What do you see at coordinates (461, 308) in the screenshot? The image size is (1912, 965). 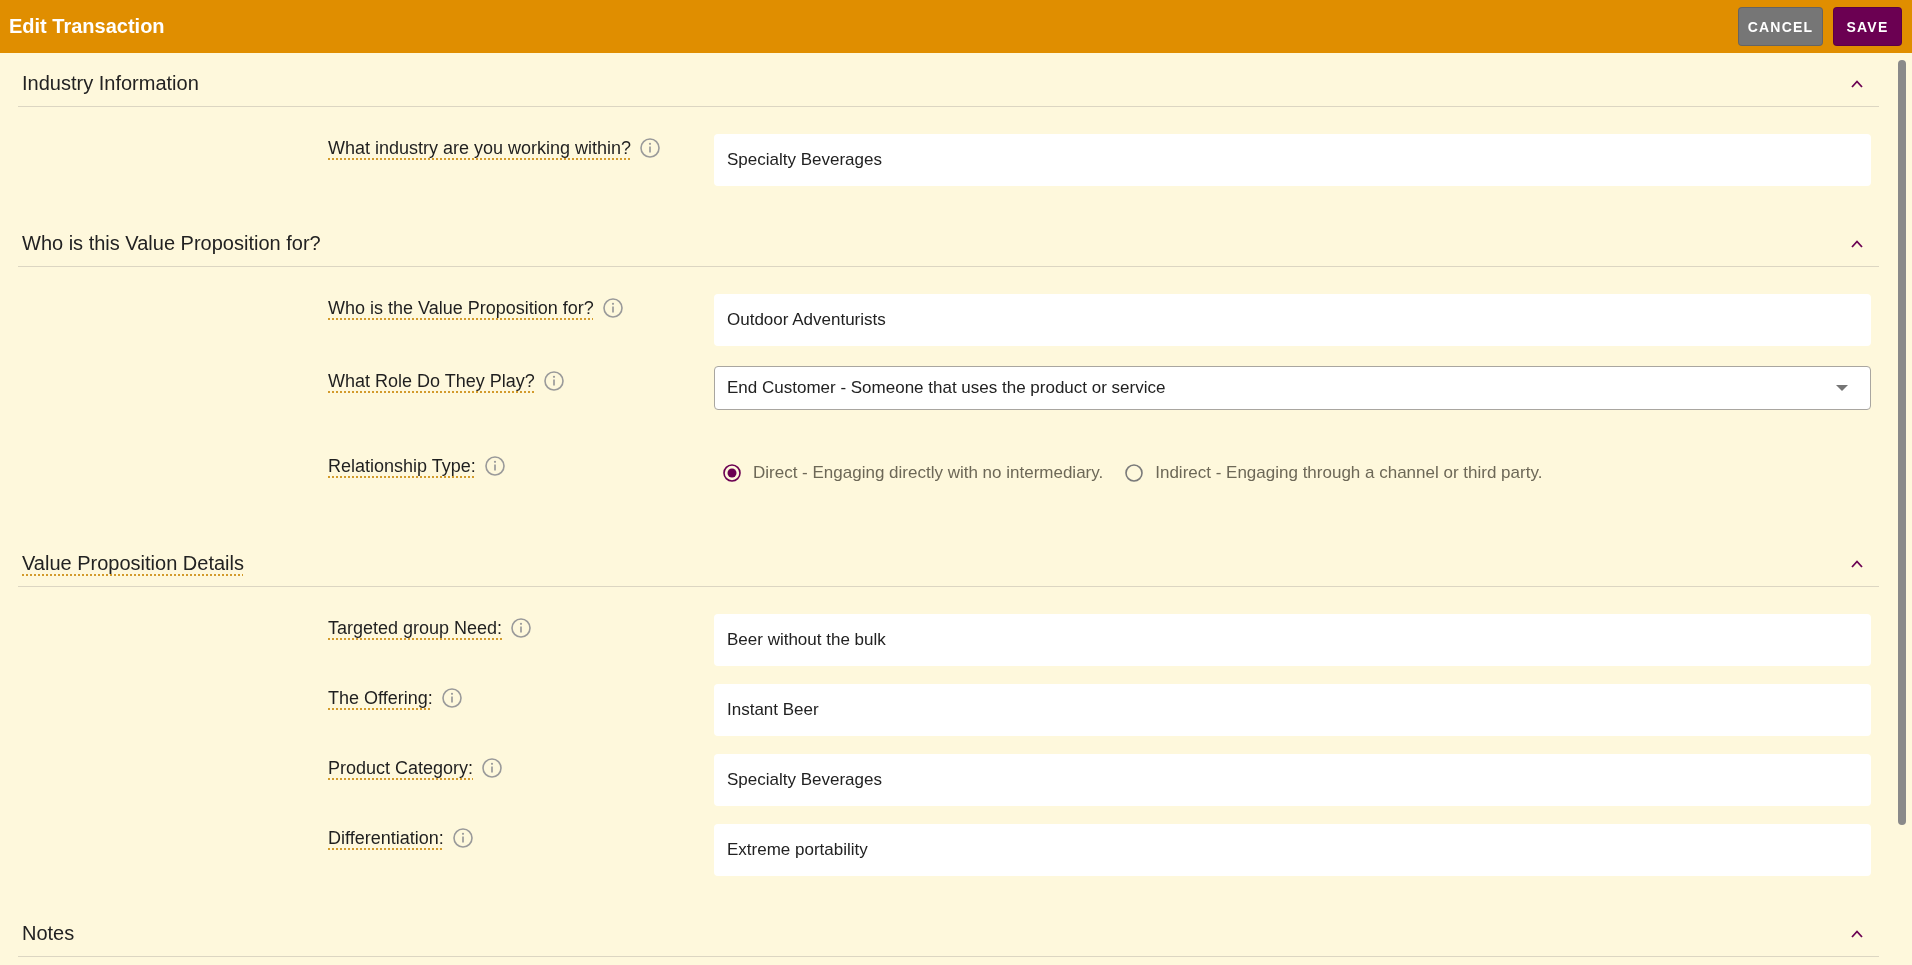 I see `field-label: Who is the Value Proposition for?` at bounding box center [461, 308].